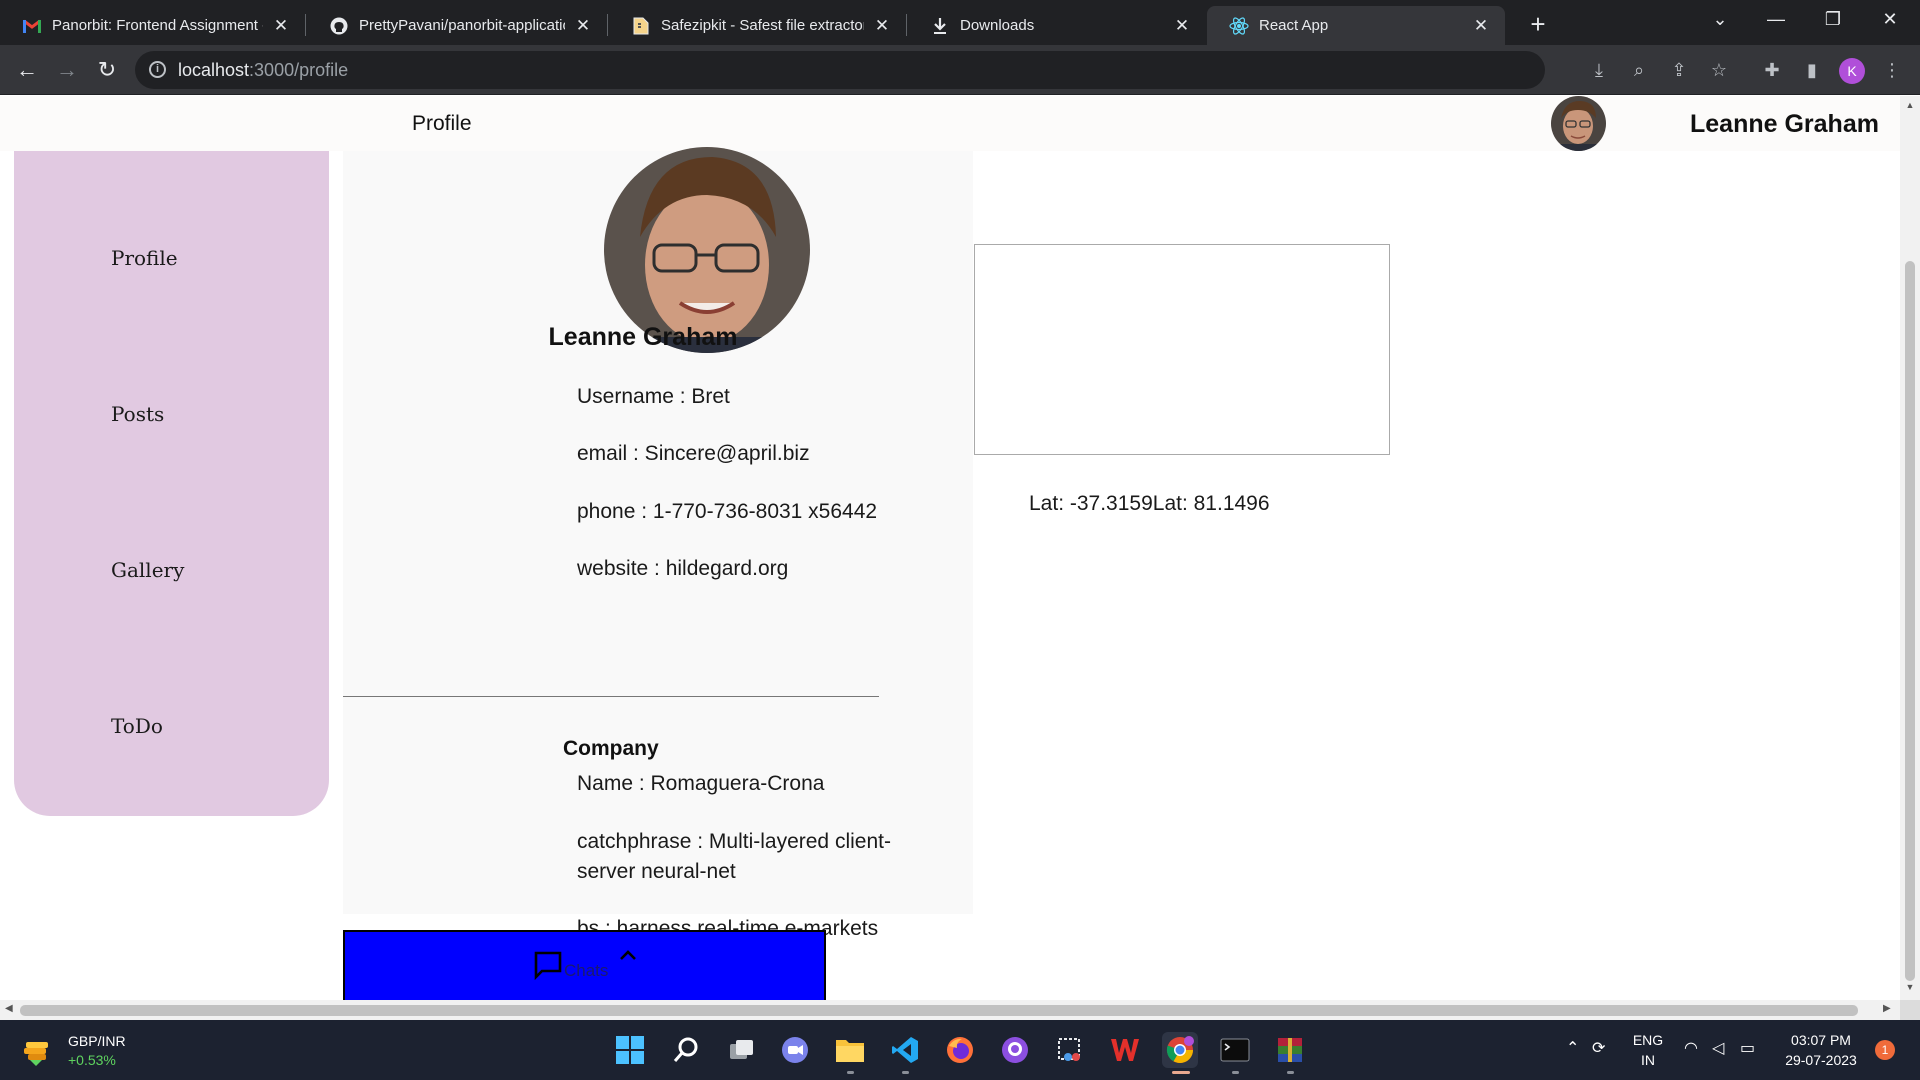 The width and height of the screenshot is (1920, 1080). What do you see at coordinates (1821, 1040) in the screenshot?
I see `clock-time: 03:07 PM` at bounding box center [1821, 1040].